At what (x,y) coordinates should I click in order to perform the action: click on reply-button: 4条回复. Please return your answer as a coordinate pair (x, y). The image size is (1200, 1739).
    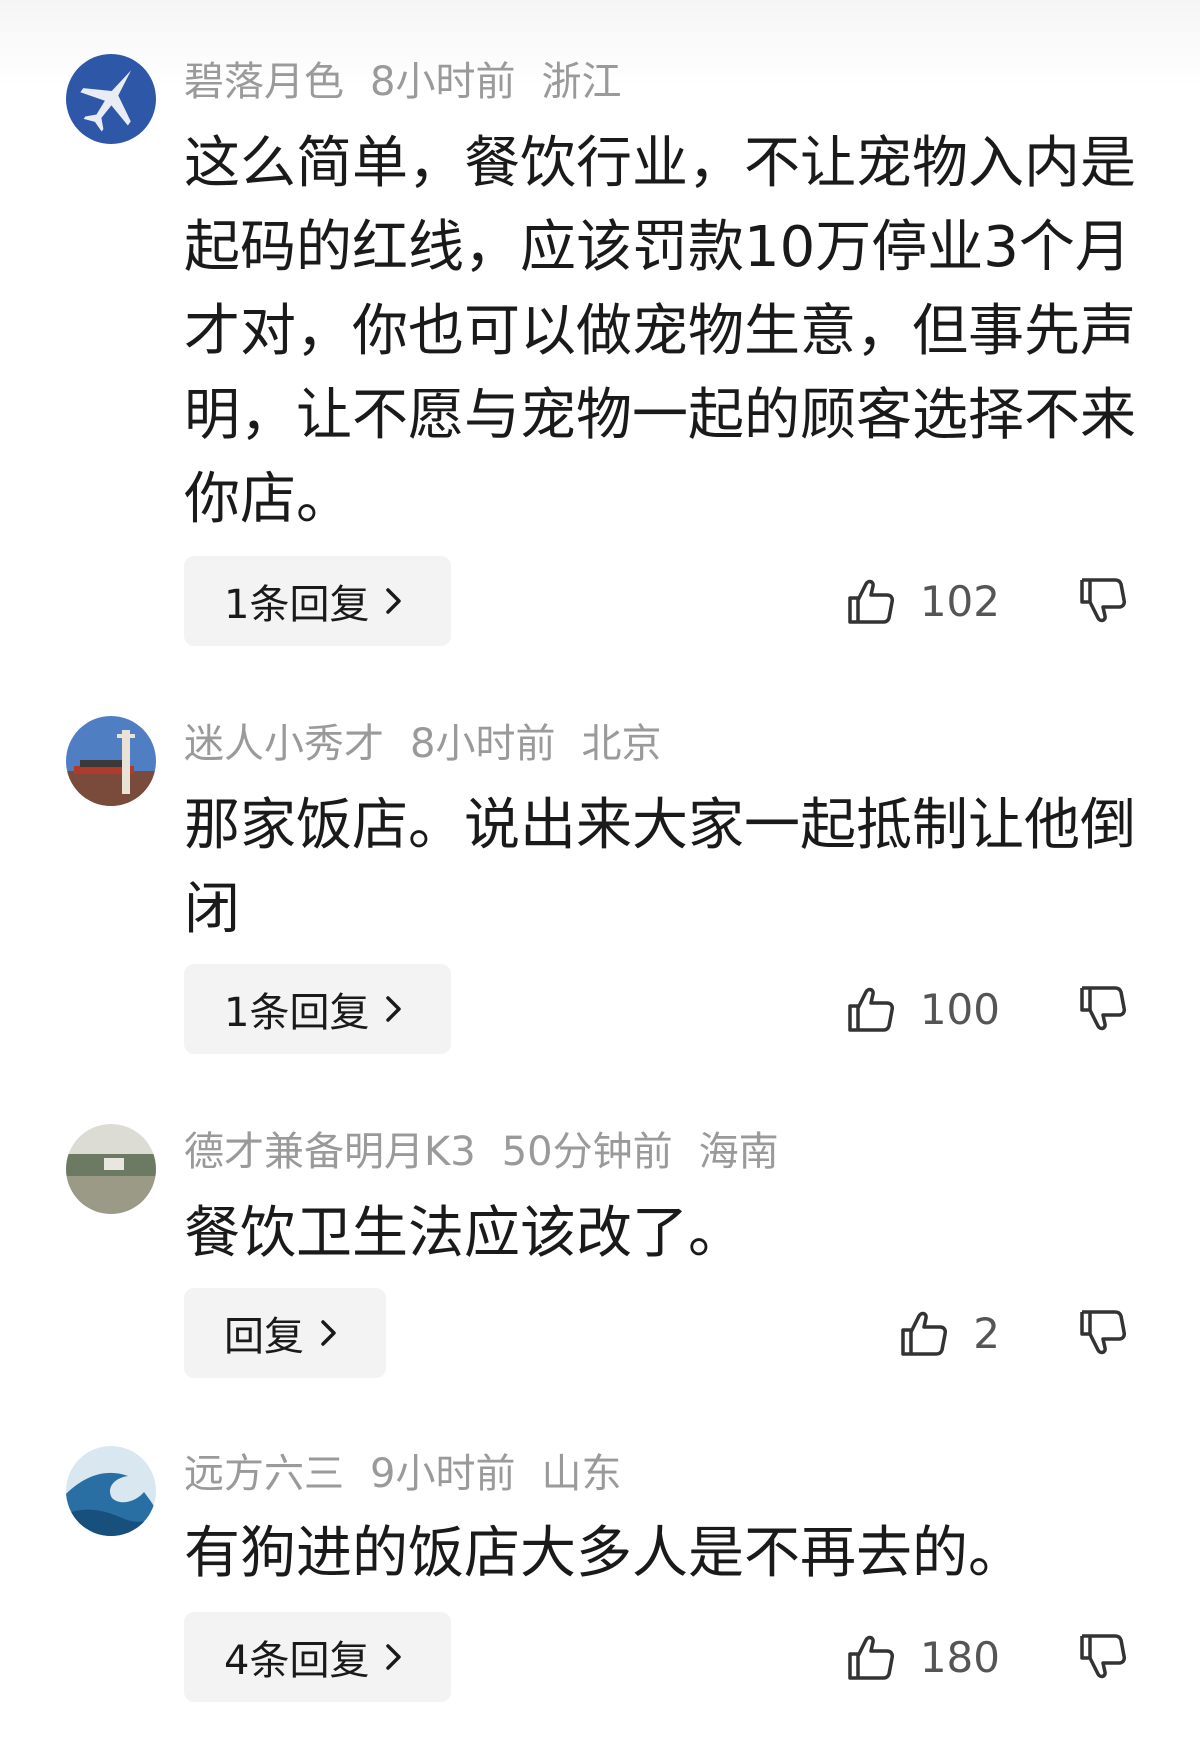
    Looking at the image, I should click on (318, 1657).